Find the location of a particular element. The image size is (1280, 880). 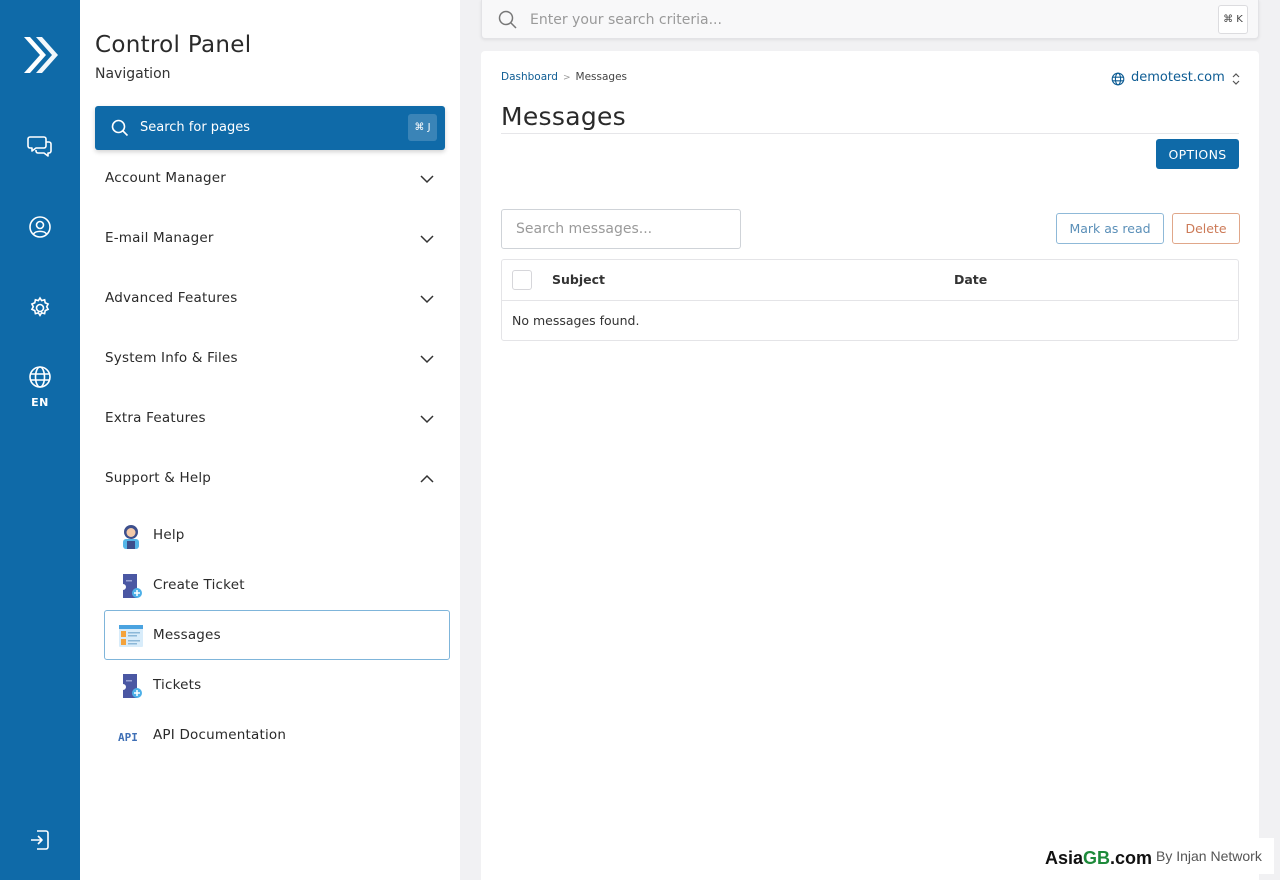

chevron-up-icon is located at coordinates (427, 478).